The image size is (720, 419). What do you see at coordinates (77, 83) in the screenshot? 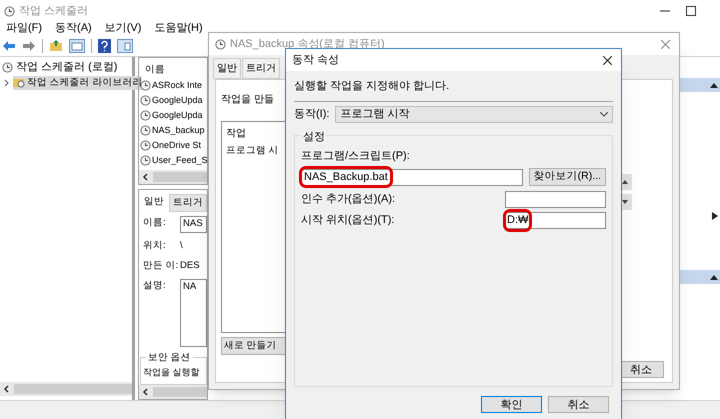
I see `tree-item: 작업 스케줄러 라이브러리` at bounding box center [77, 83].